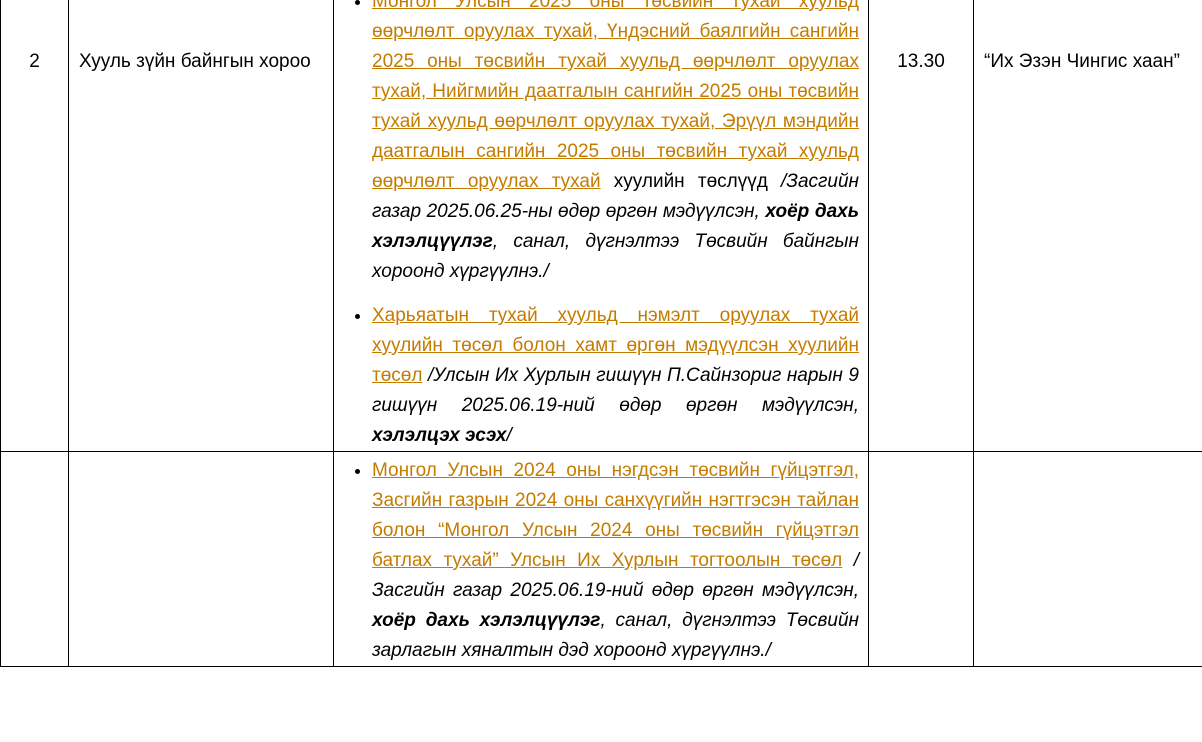 Image resolution: width=1202 pixels, height=742 pixels. Describe the element at coordinates (921, 559) in the screenshot. I see `time-cell` at that location.